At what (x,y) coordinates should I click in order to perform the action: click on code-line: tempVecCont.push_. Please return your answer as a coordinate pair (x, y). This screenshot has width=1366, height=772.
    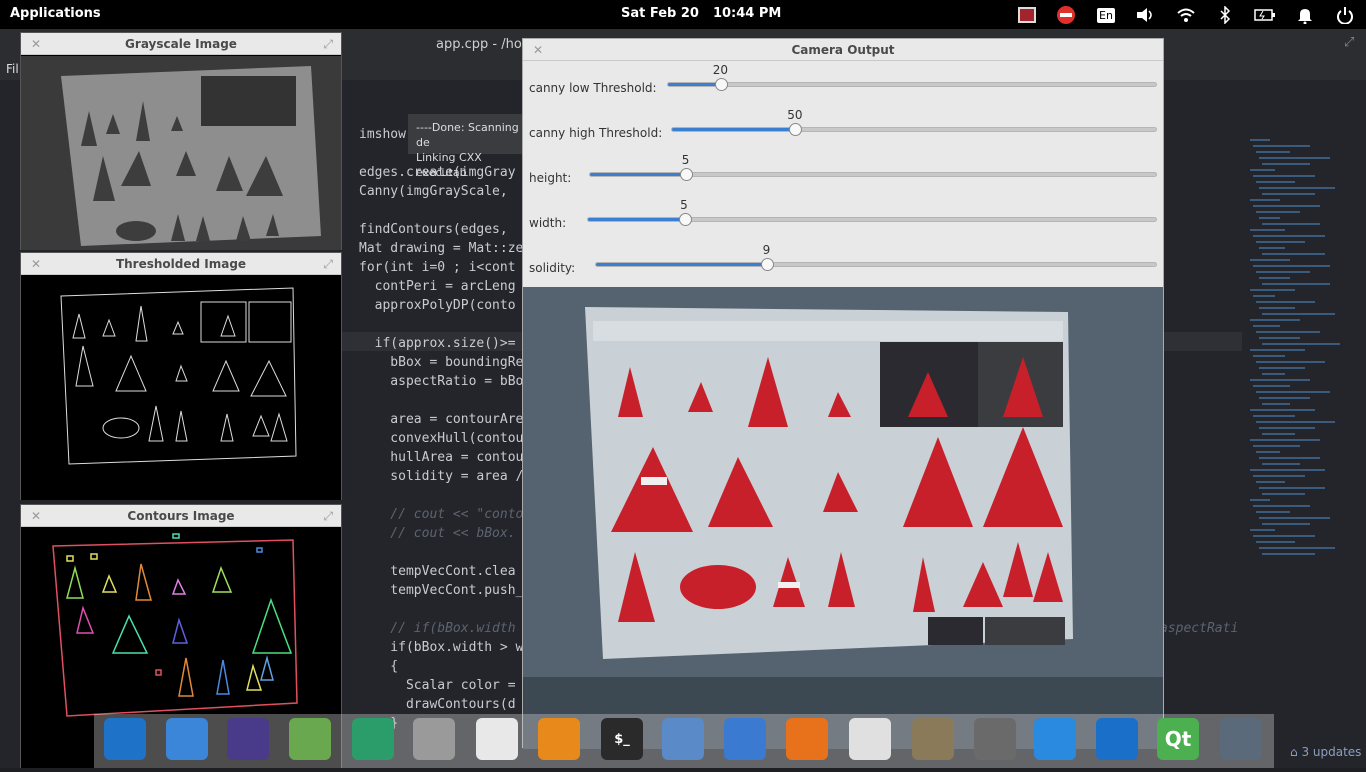
    Looking at the image, I should click on (441, 590).